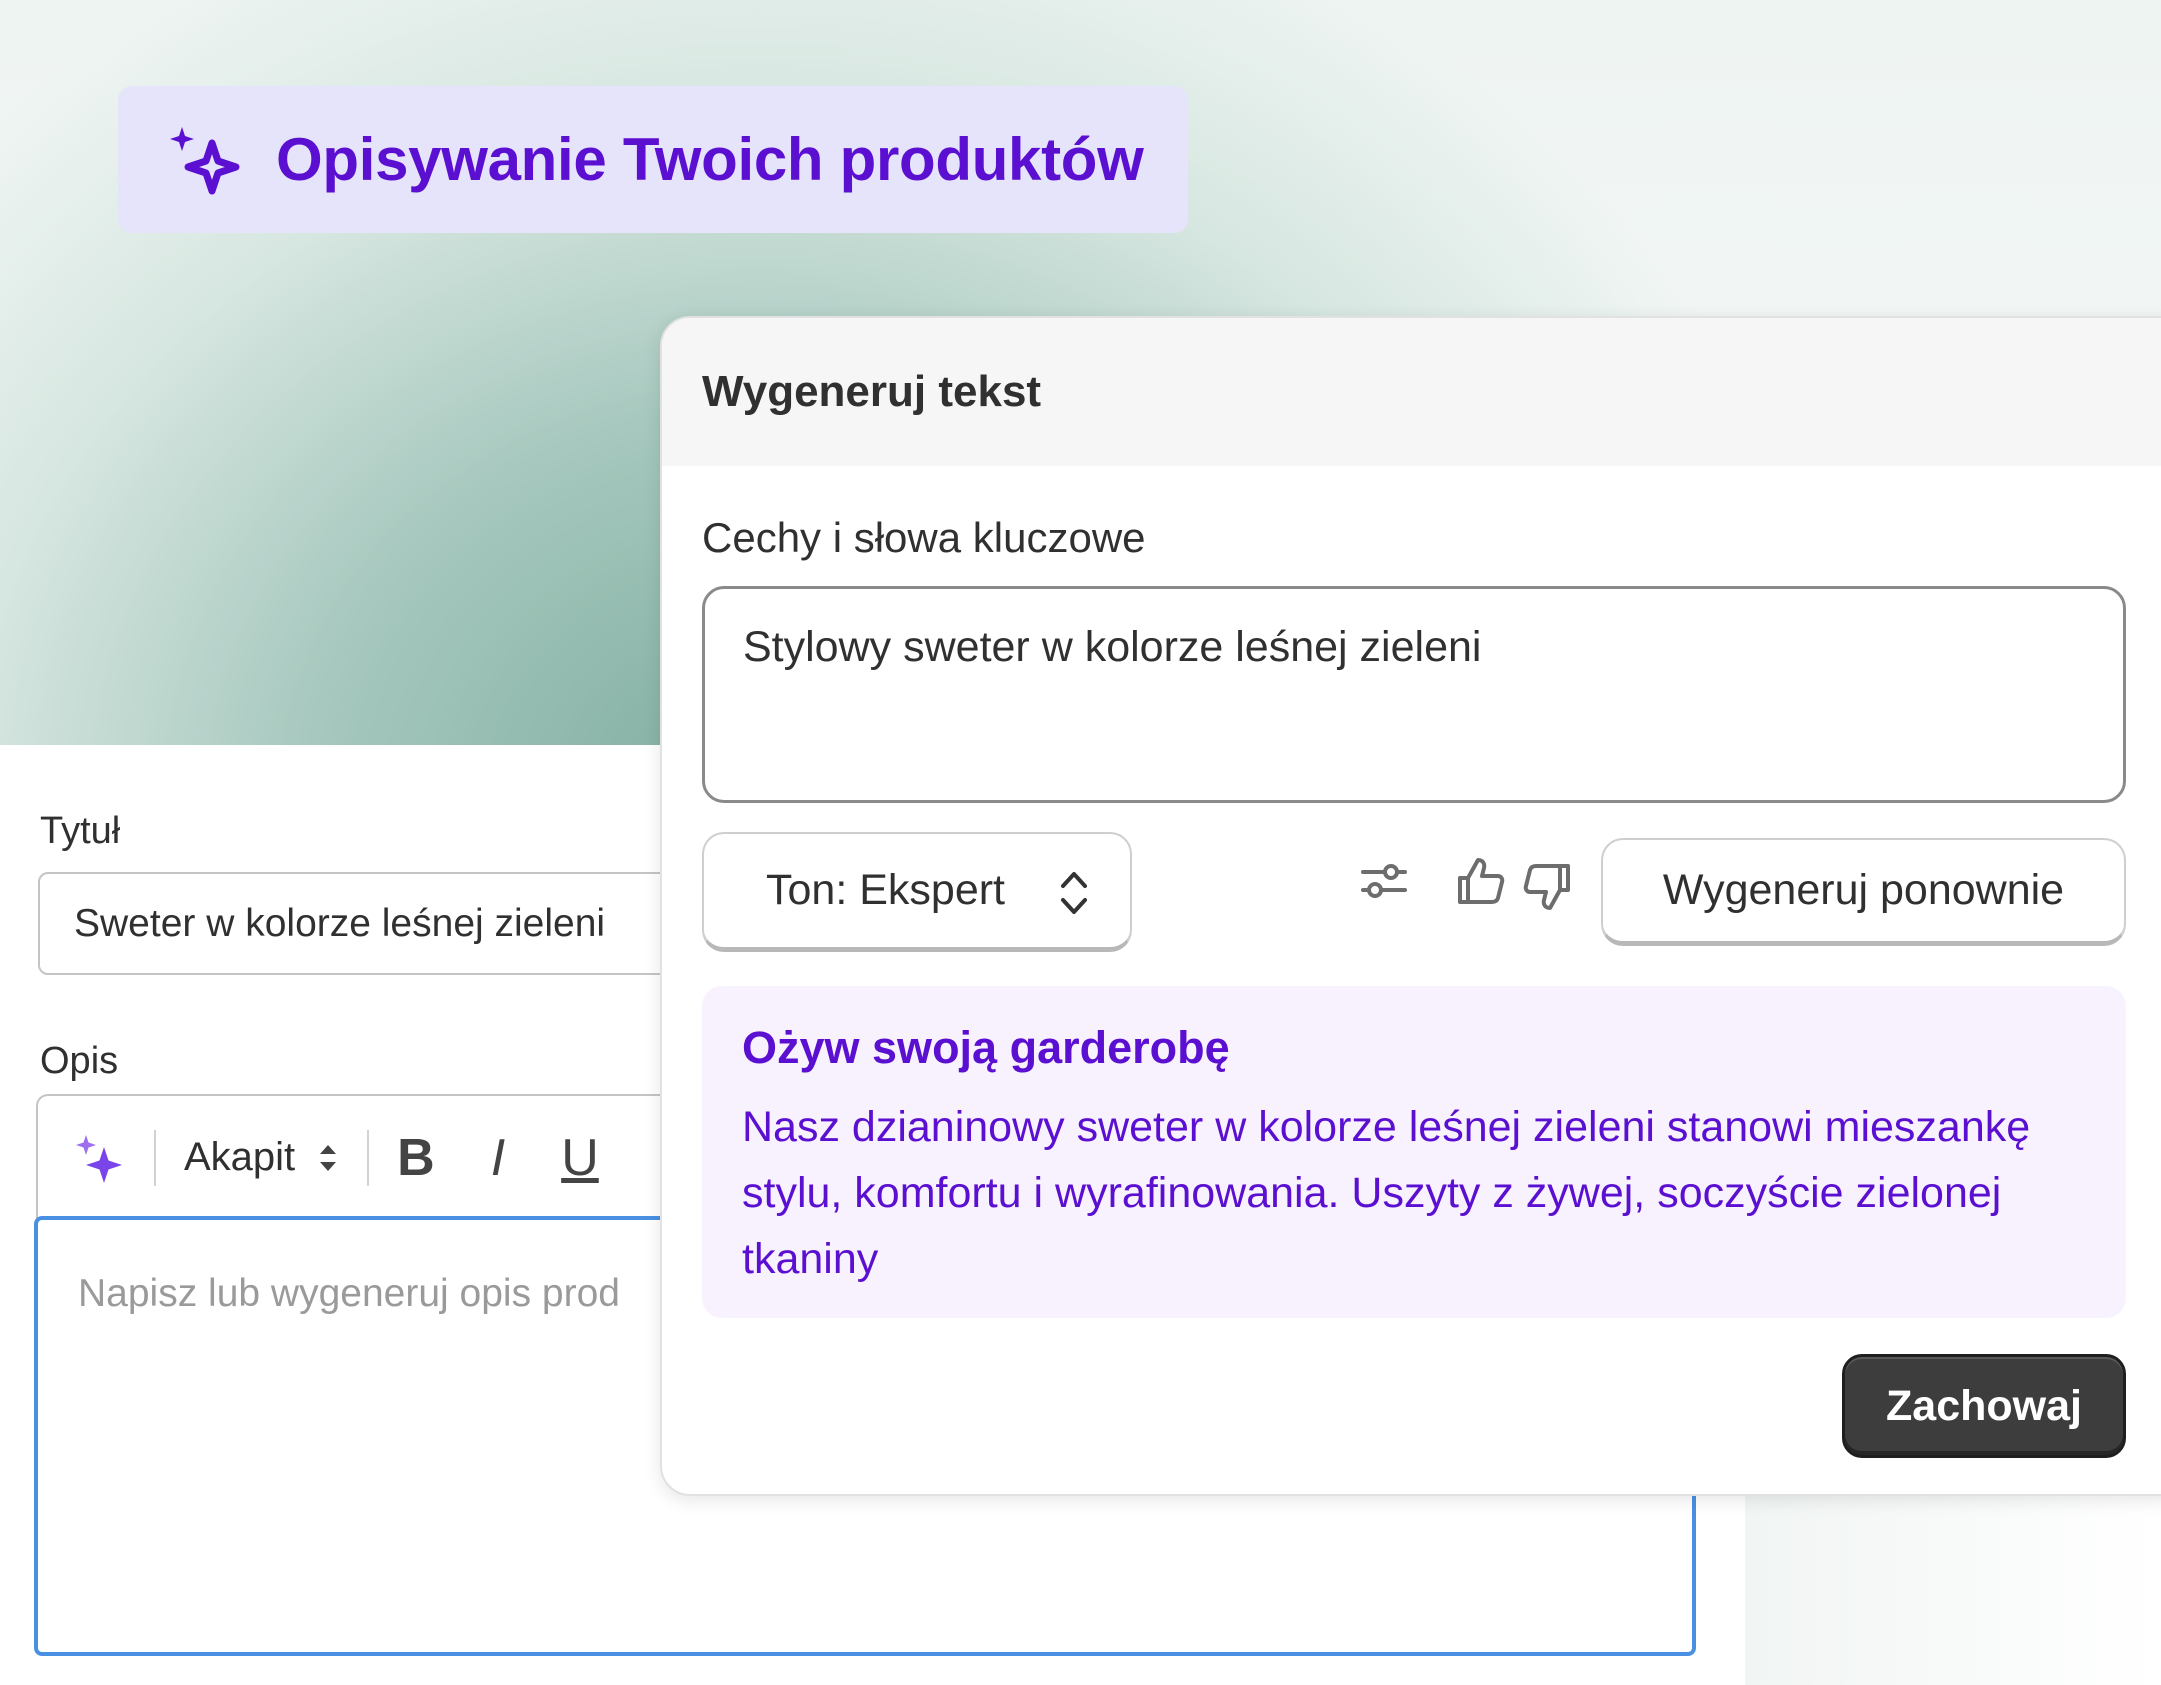 This screenshot has width=2161, height=1685. Describe the element at coordinates (1414, 694) in the screenshot. I see `keywords-textarea: Stylowy sweter w kolorze leśnej zieleni` at that location.